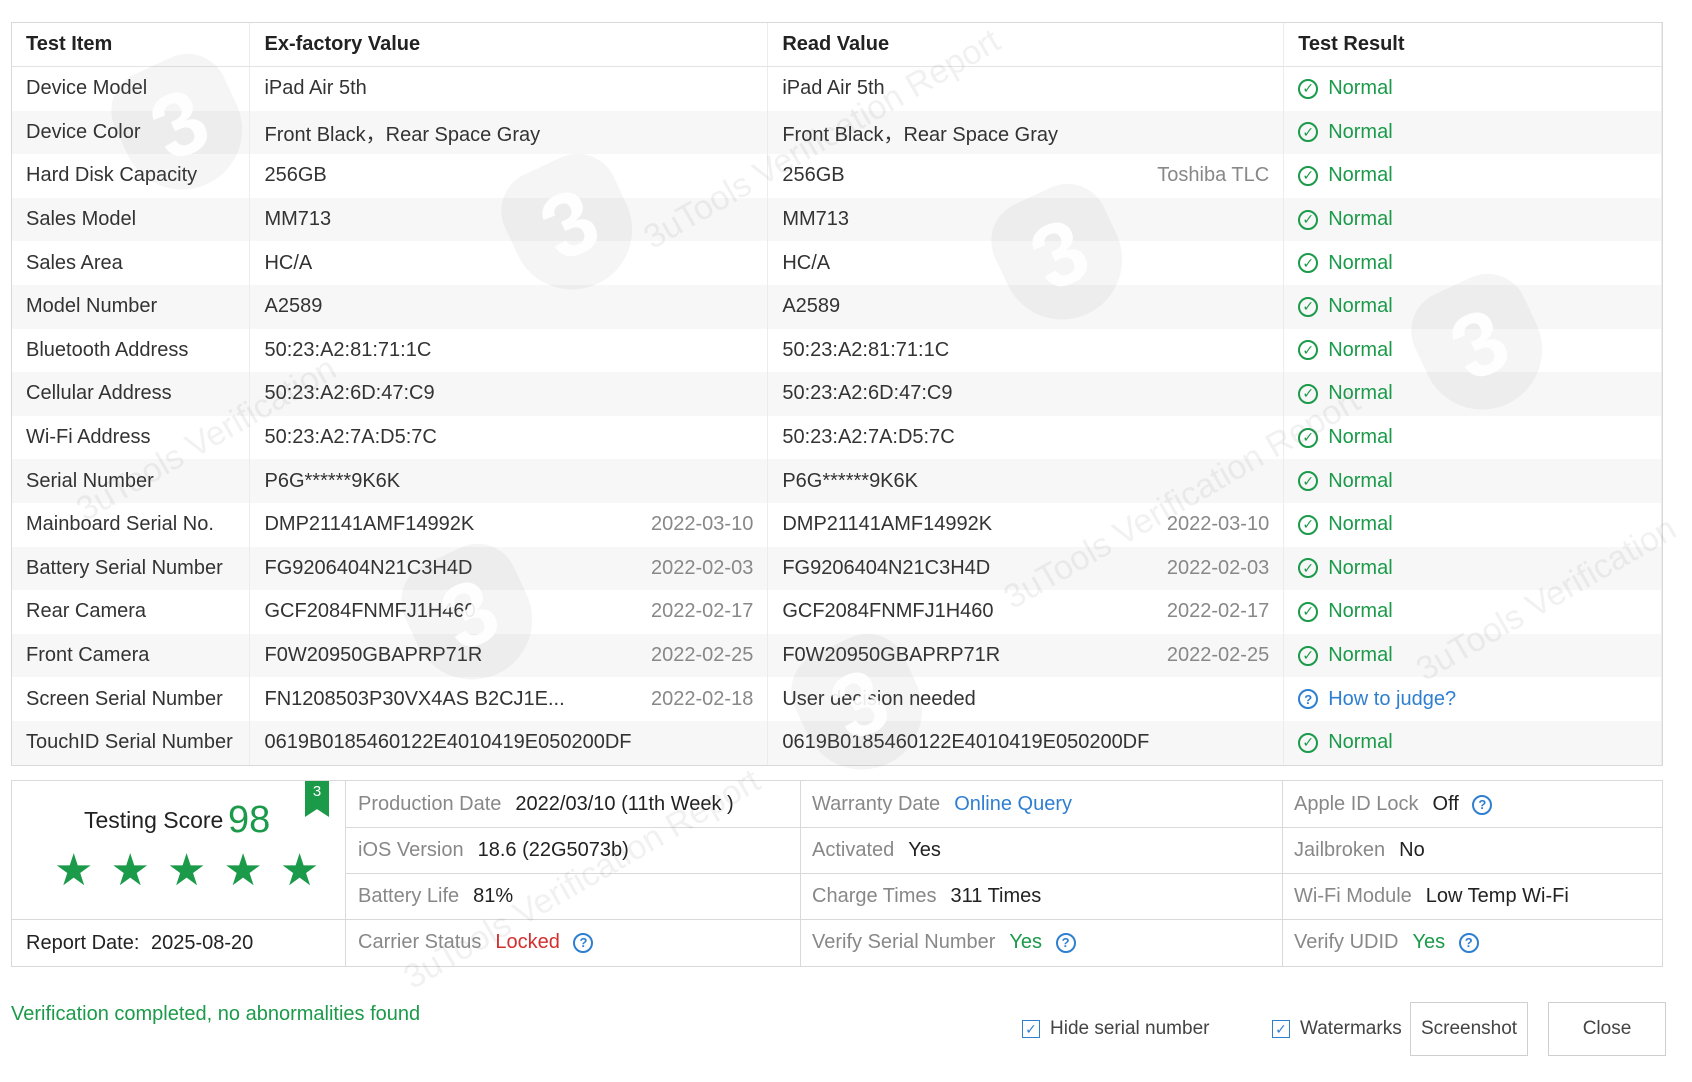  What do you see at coordinates (493, 896) in the screenshot?
I see `battery-life-value: 81%` at bounding box center [493, 896].